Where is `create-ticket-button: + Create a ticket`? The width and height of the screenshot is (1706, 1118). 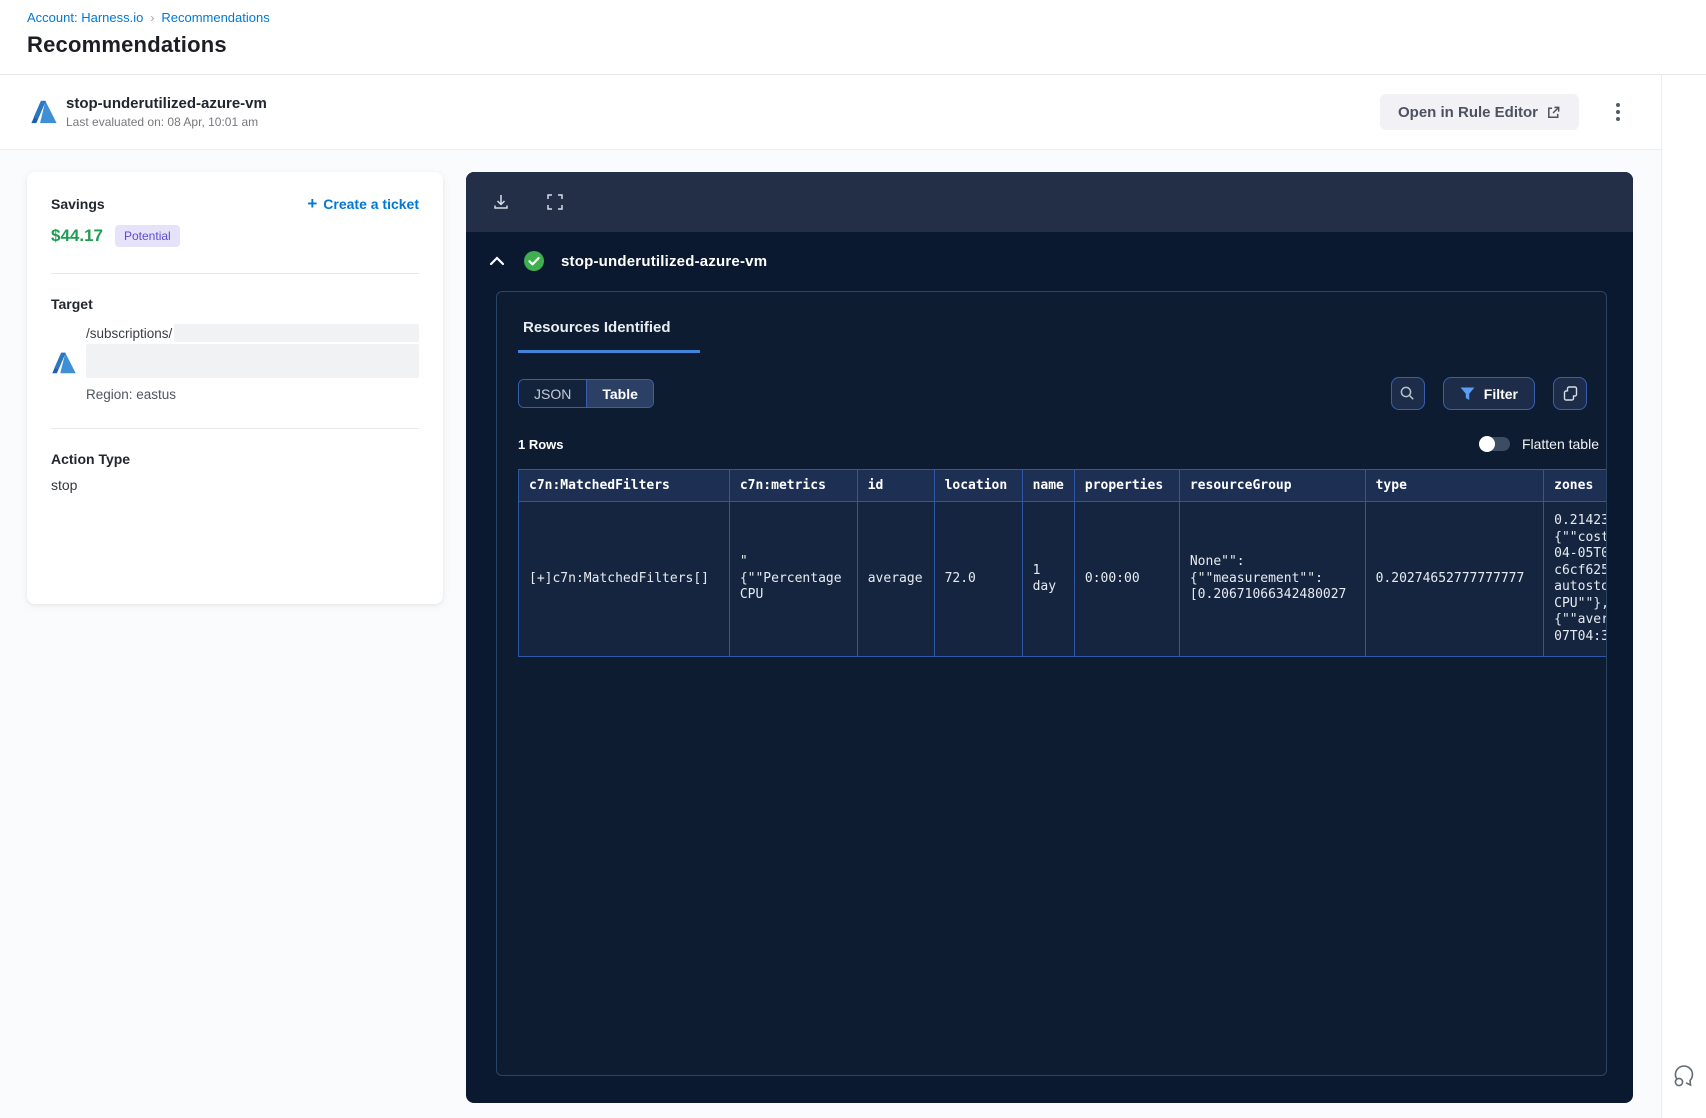
create-ticket-button: + Create a ticket is located at coordinates (363, 203).